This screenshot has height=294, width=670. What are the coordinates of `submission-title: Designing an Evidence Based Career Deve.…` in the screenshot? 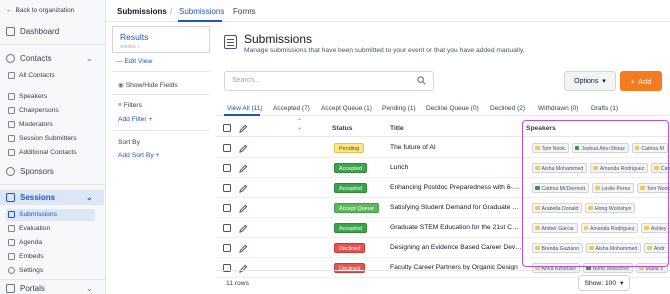 It's located at (456, 247).